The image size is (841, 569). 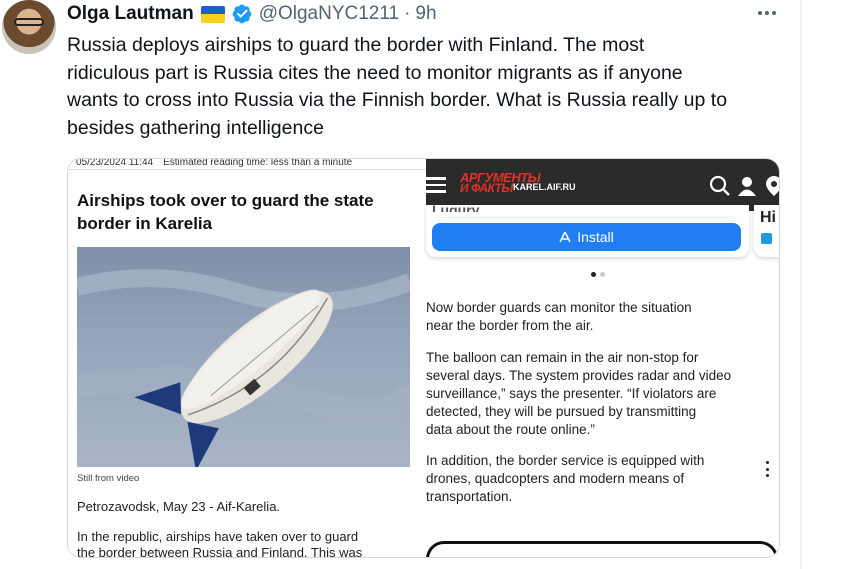 What do you see at coordinates (329, 14) in the screenshot?
I see `author-handle: @OlgaNYC1211` at bounding box center [329, 14].